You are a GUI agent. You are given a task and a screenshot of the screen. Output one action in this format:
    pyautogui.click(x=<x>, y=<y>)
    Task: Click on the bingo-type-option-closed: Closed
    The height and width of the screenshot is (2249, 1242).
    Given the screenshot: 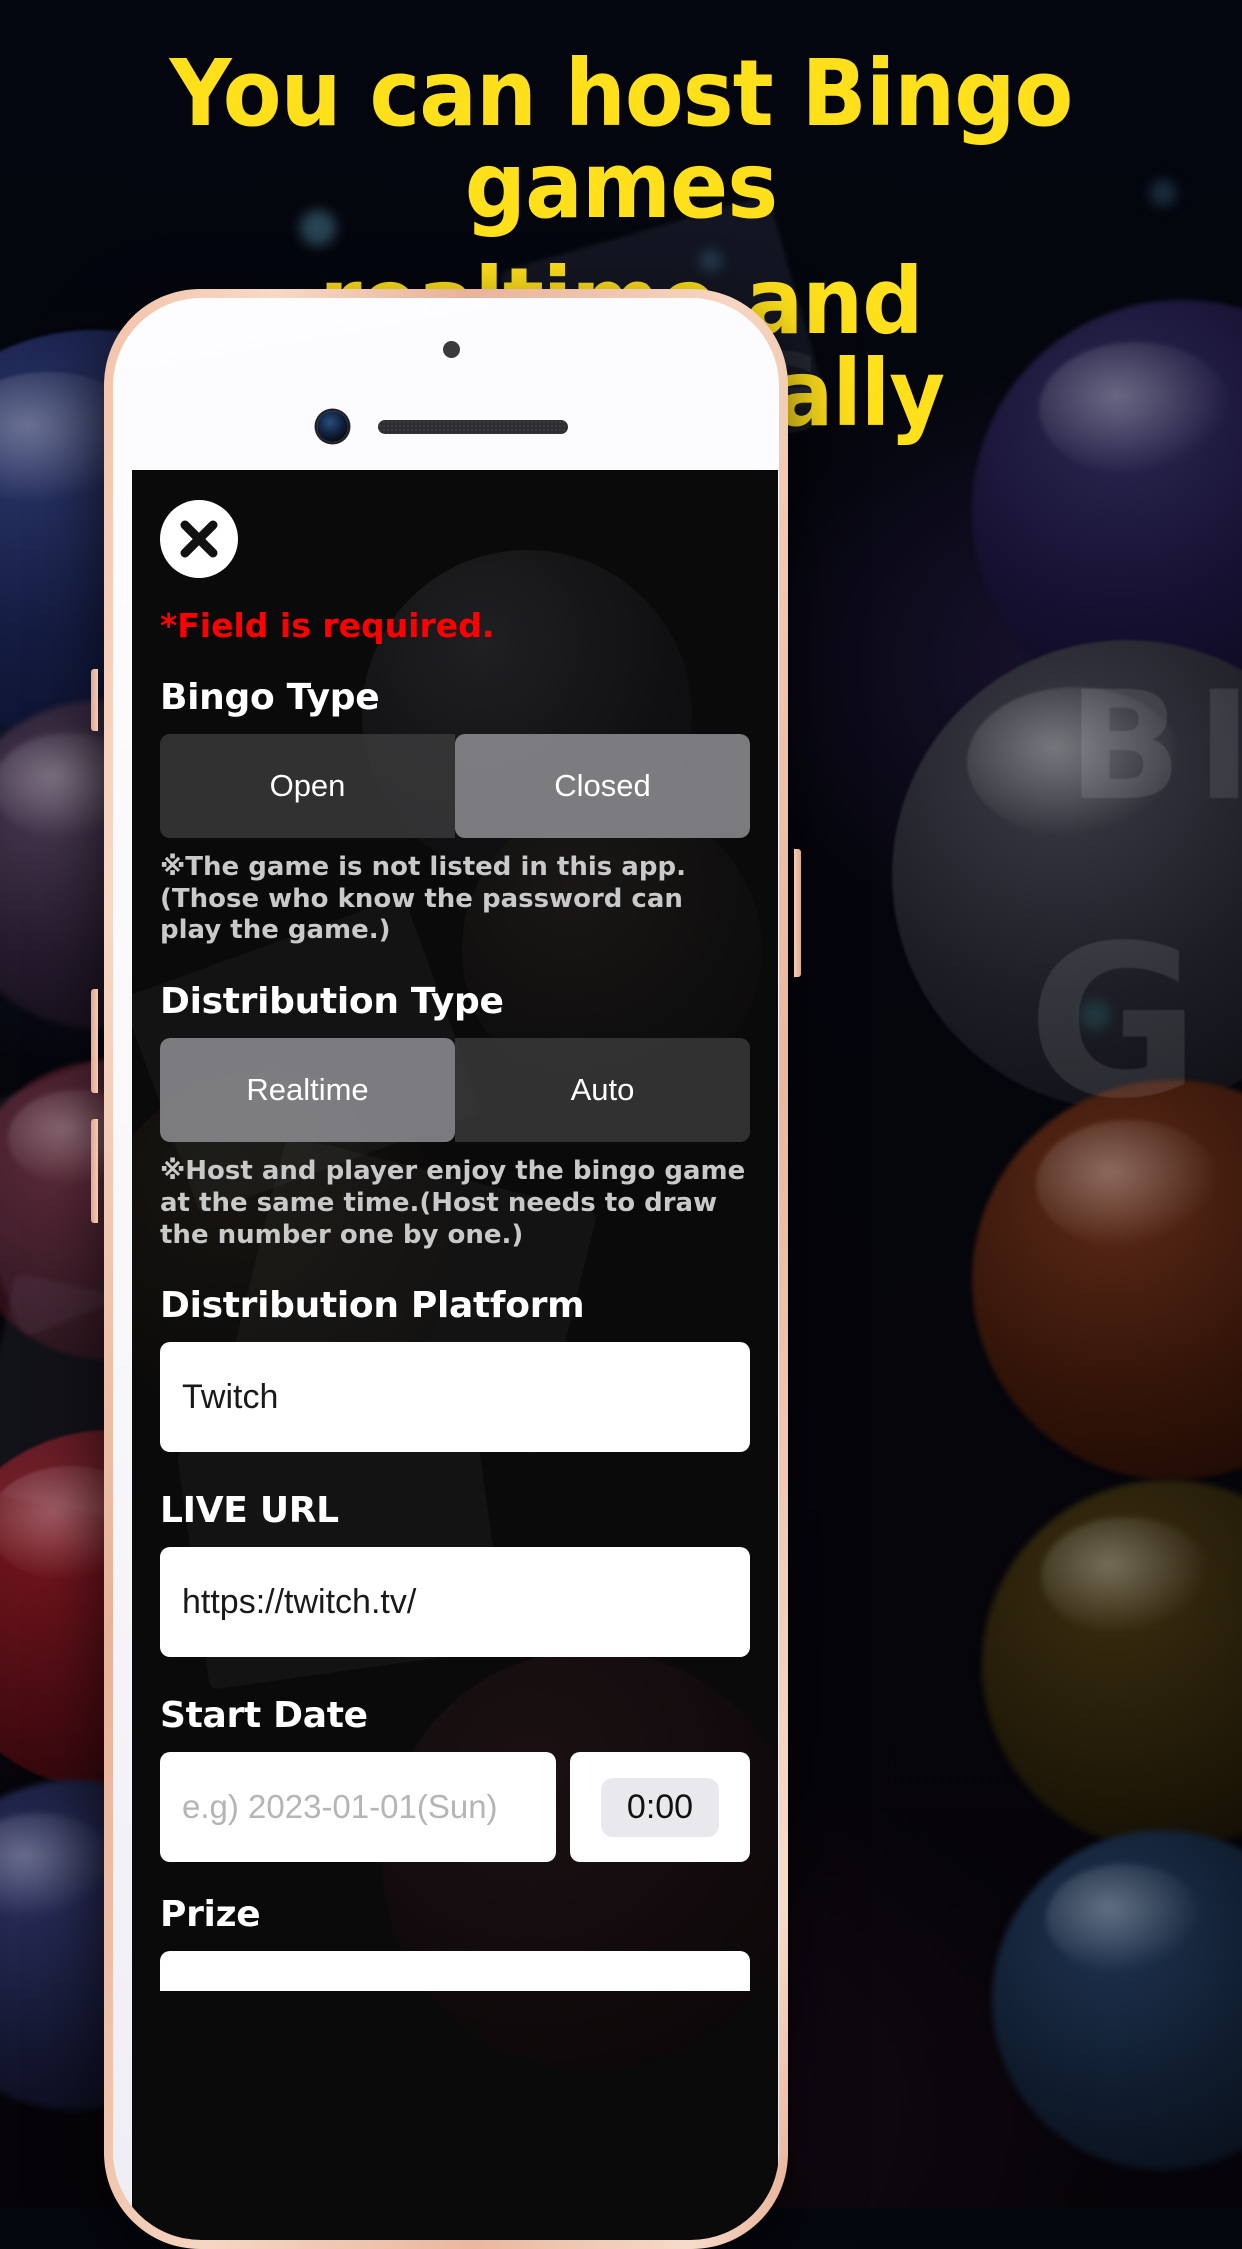 What is the action you would take?
    pyautogui.click(x=602, y=786)
    